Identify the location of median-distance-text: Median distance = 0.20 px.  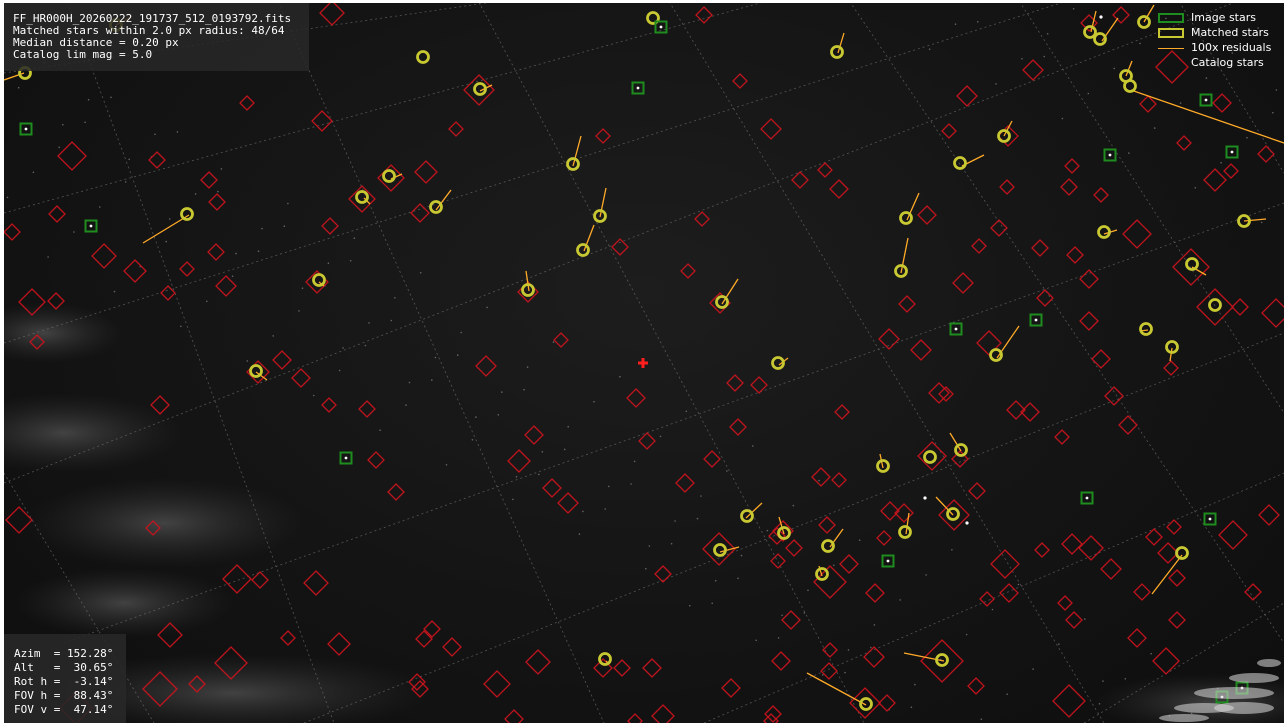
(96, 42).